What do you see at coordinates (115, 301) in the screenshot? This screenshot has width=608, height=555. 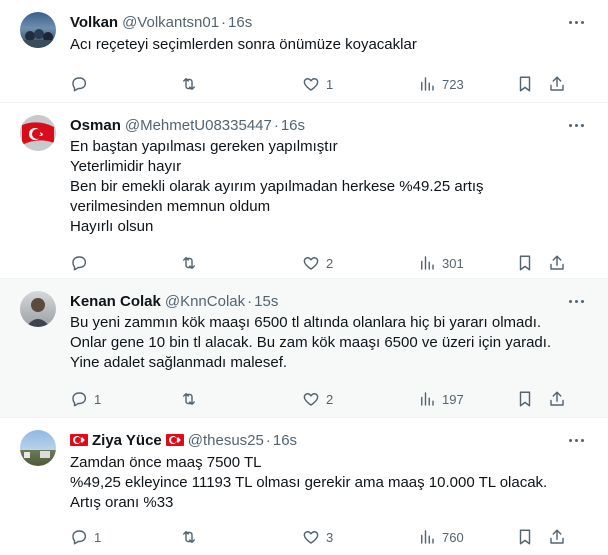 I see `display-name: Kenan Colak` at bounding box center [115, 301].